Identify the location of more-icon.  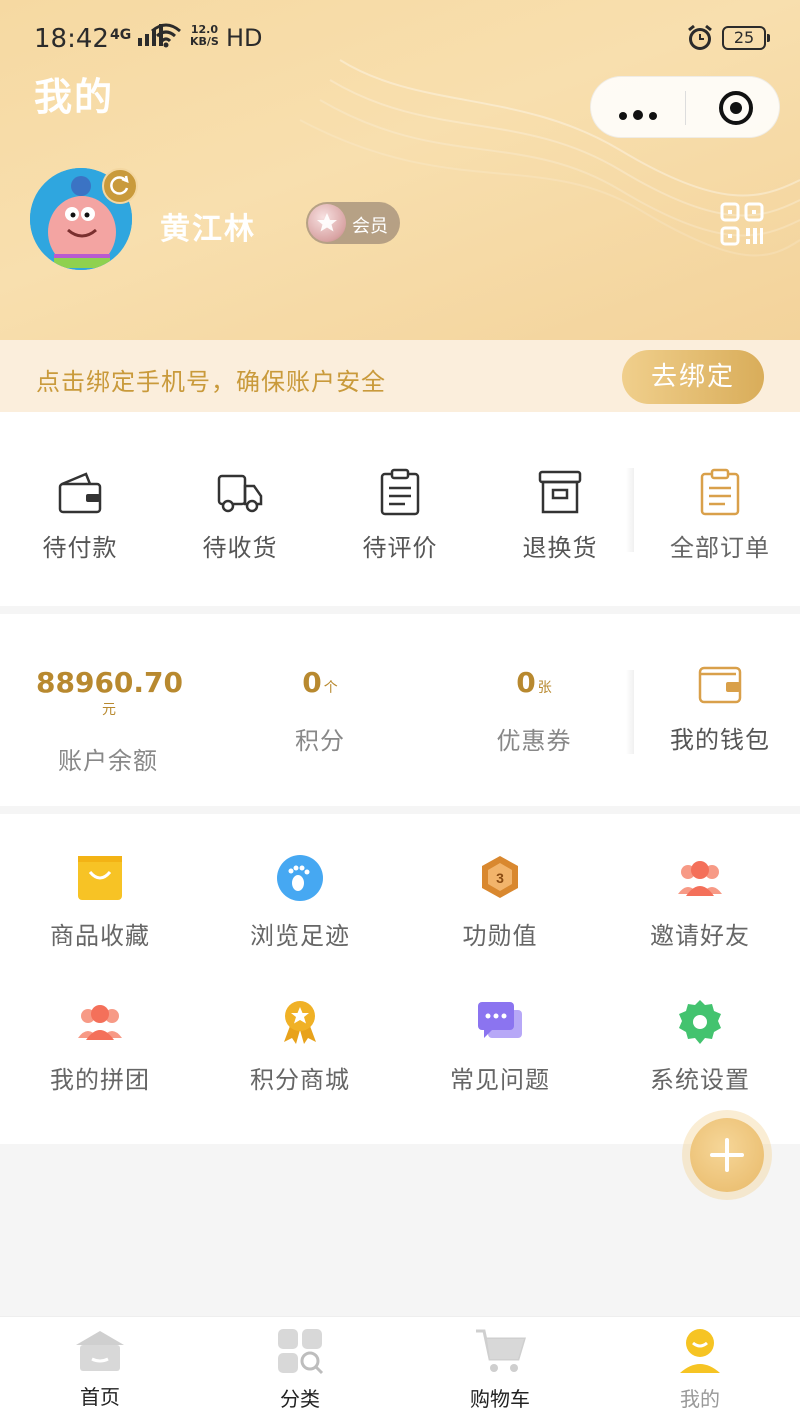
(641, 114).